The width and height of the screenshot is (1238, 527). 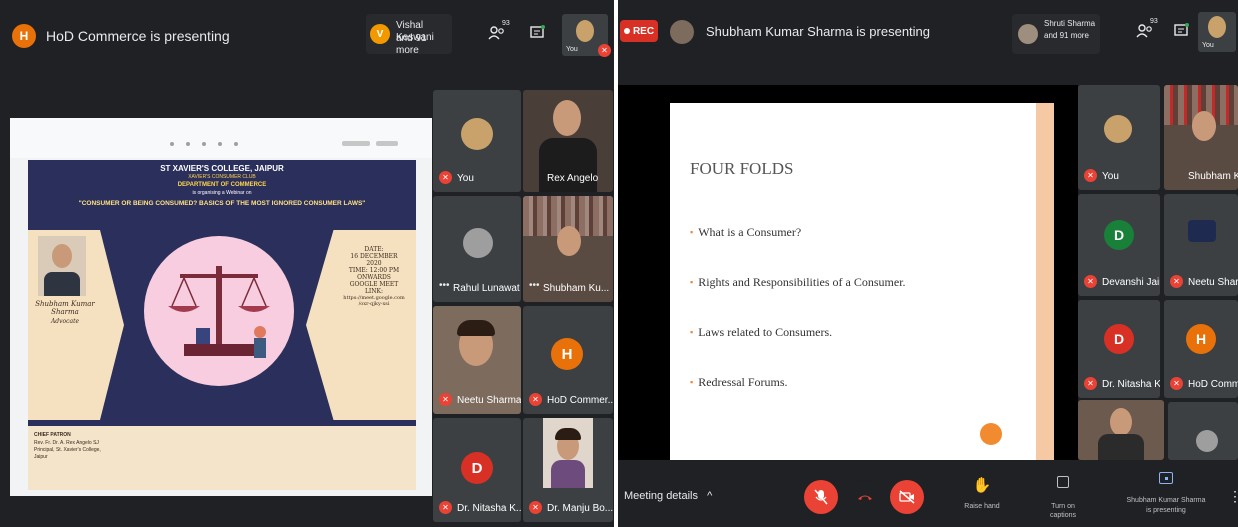 I want to click on speaker-name: Shubham Kumar Sharma, so click(x=65, y=308).